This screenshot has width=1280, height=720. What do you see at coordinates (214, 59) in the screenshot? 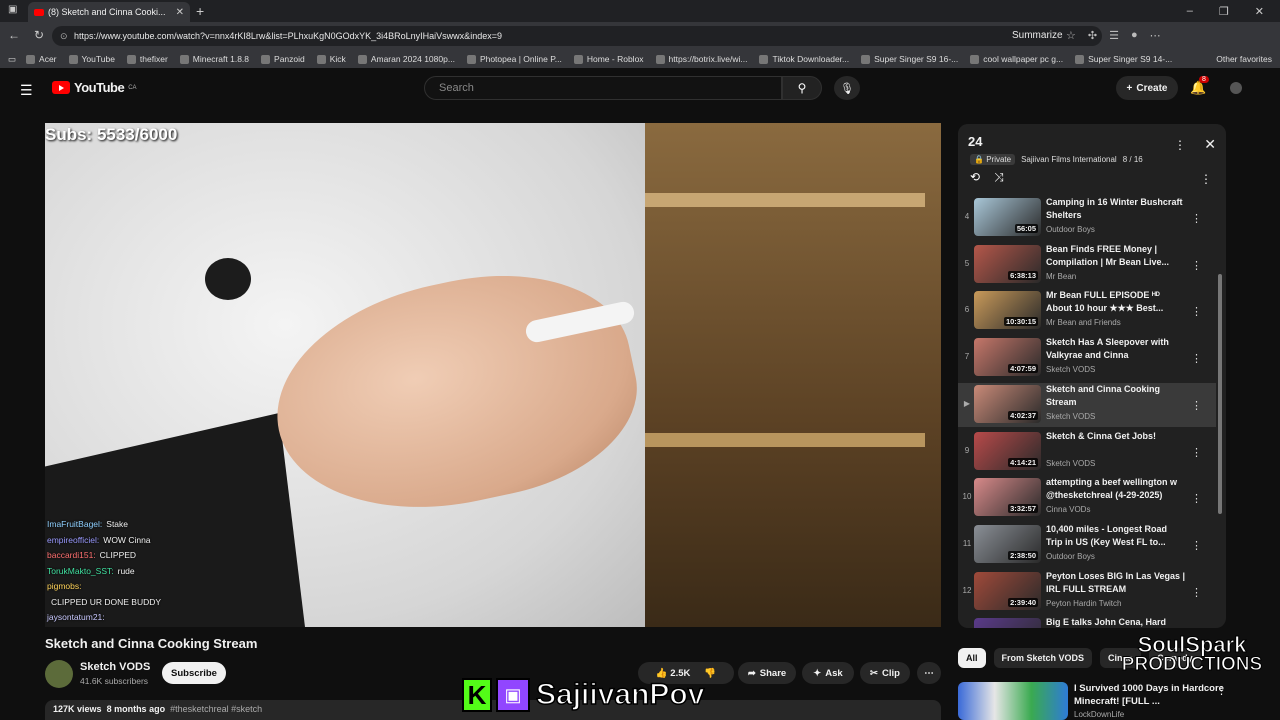
I see `bookmark-item: Minecraft 1.8.8` at bounding box center [214, 59].